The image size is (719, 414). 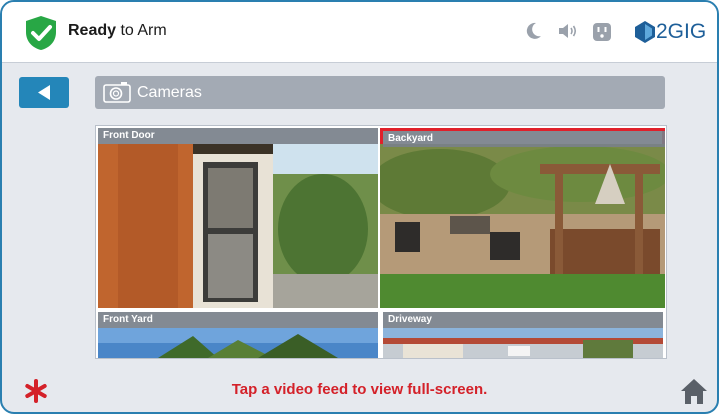 What do you see at coordinates (169, 92) in the screenshot?
I see `page-title: Cameras` at bounding box center [169, 92].